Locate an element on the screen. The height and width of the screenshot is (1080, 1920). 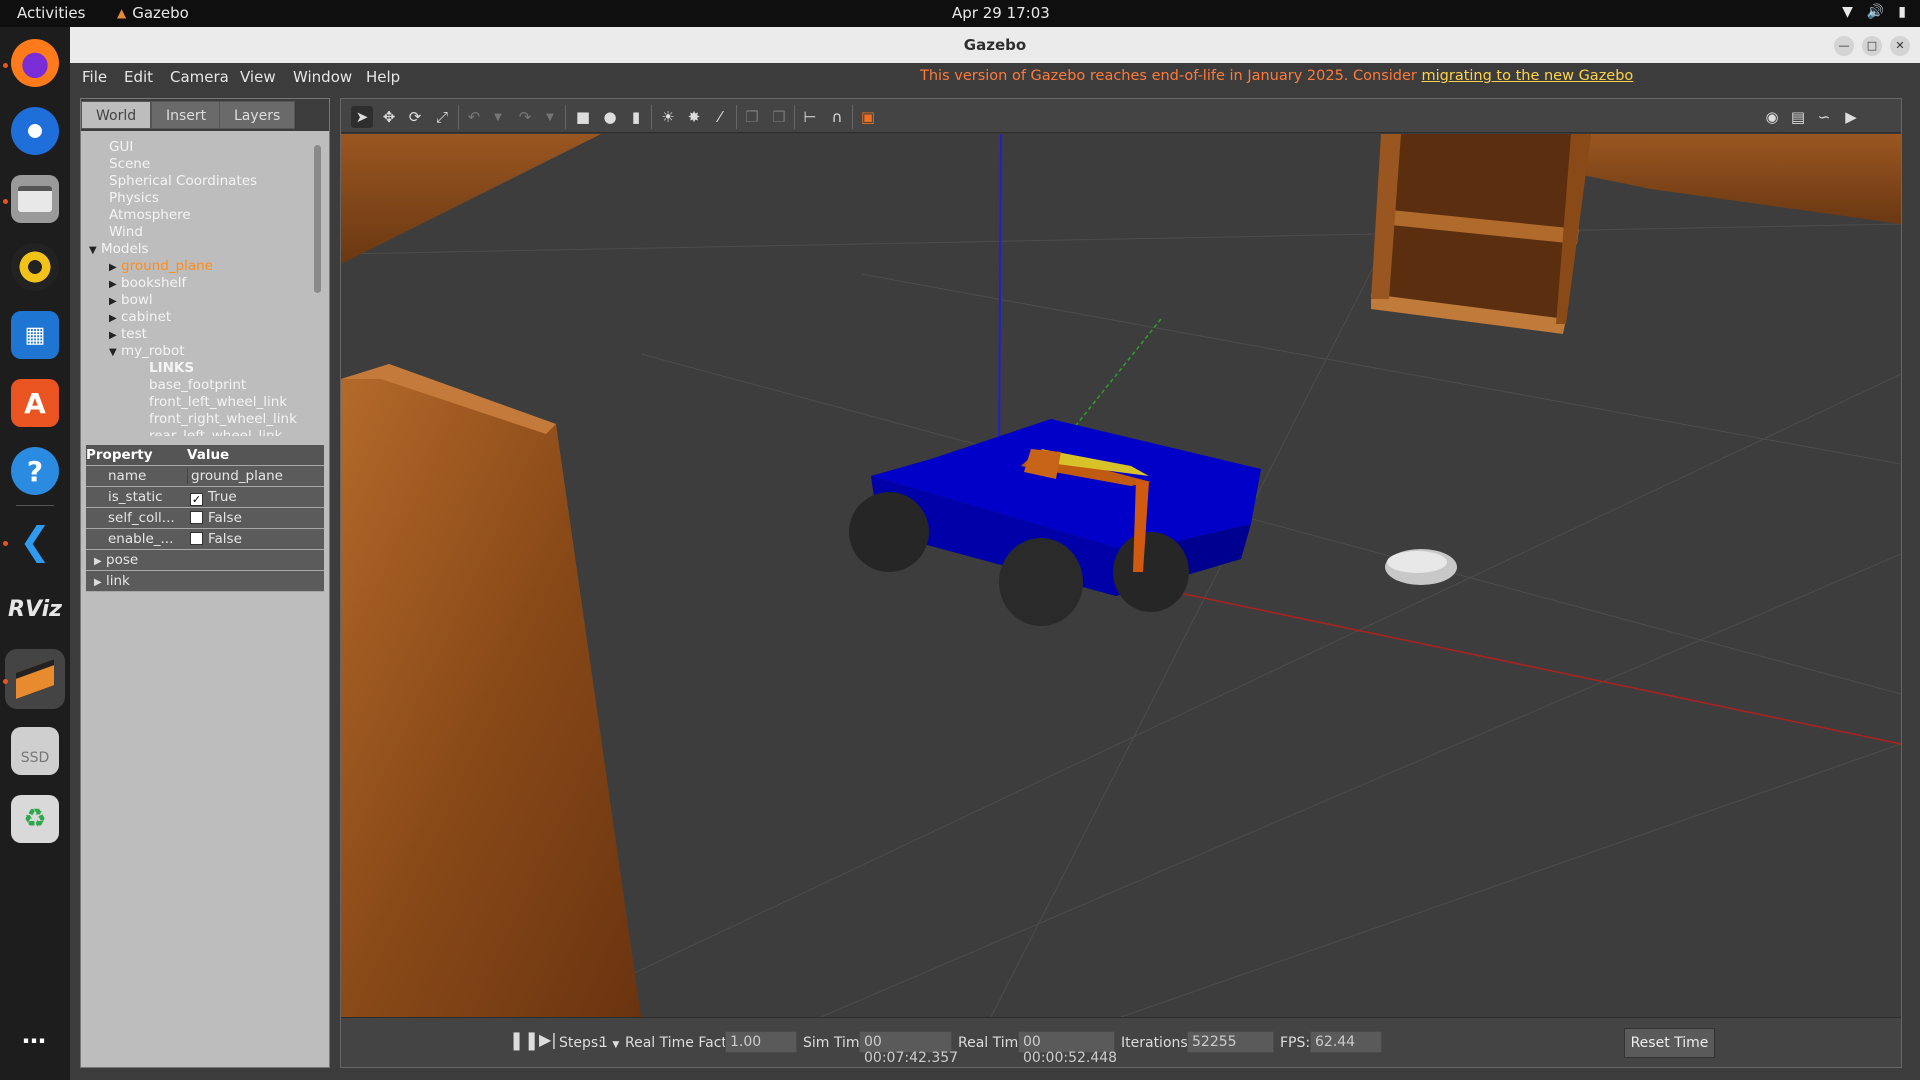
snap-icon: ∩ is located at coordinates (837, 117).